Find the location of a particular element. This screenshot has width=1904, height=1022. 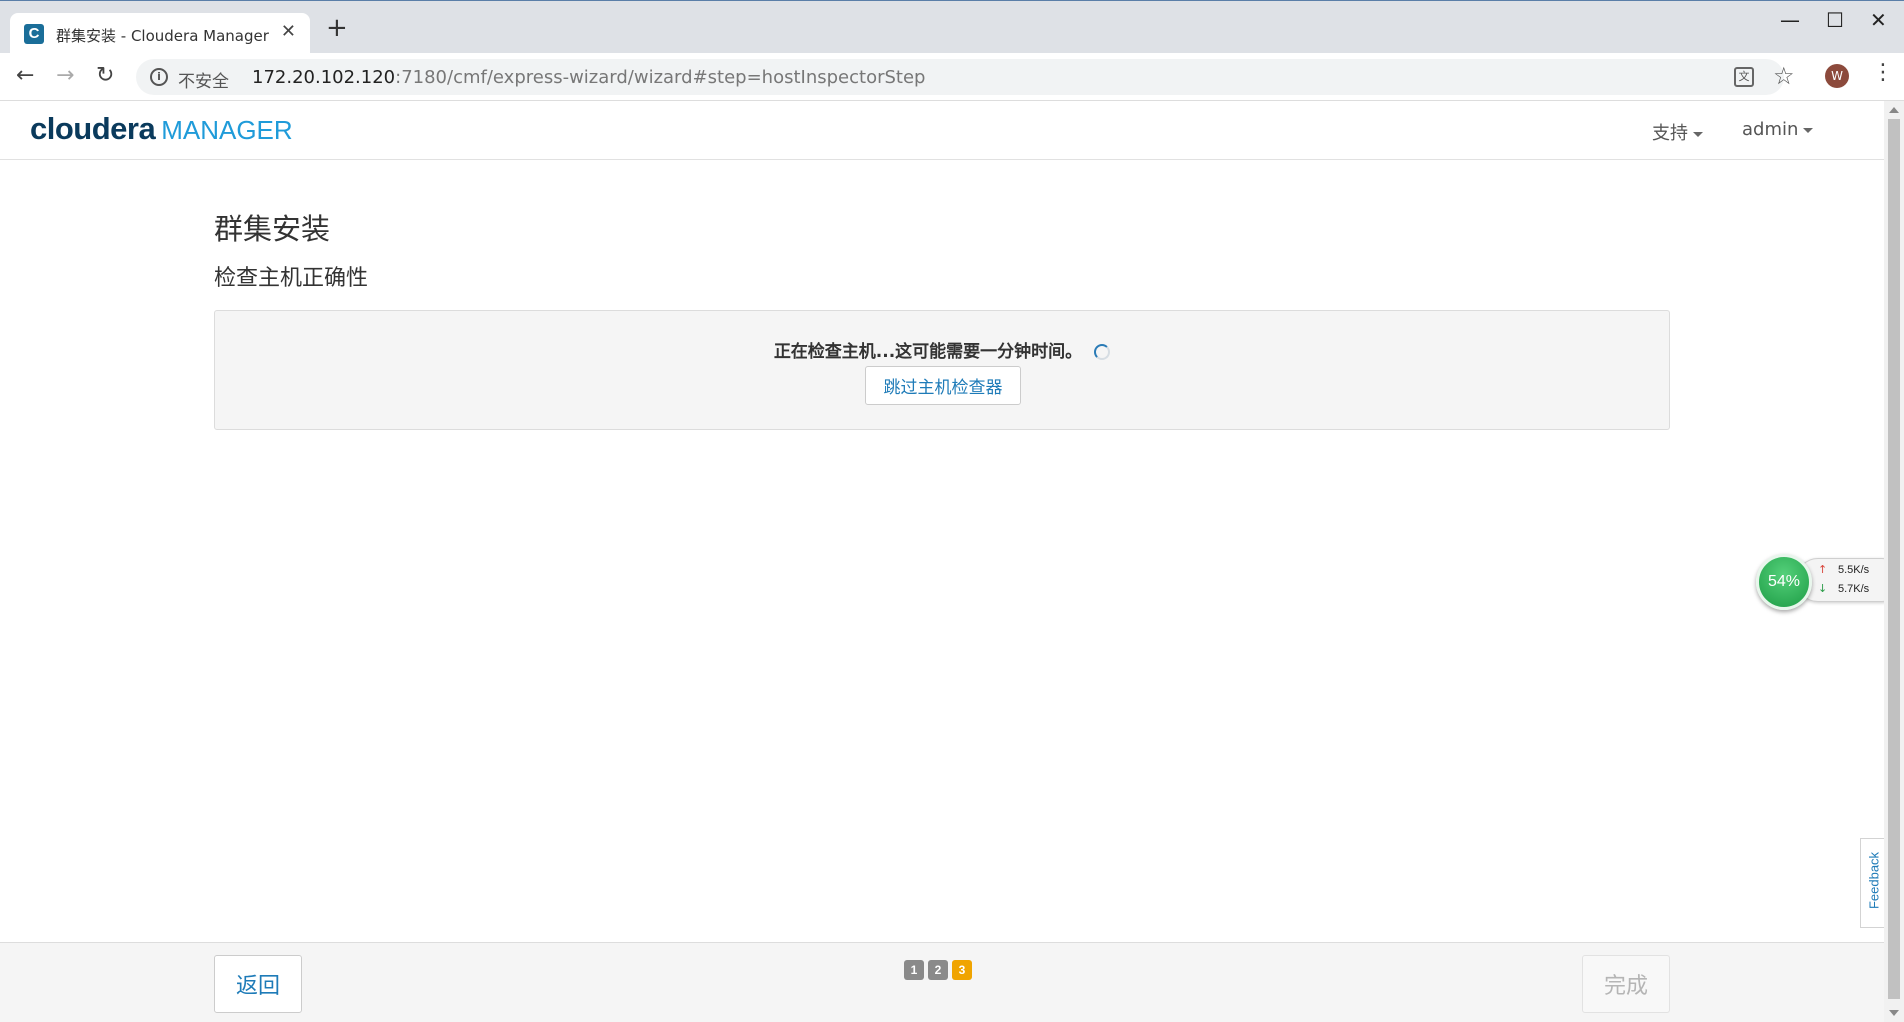

download-arrow-icon: ↓ is located at coordinates (1823, 588).